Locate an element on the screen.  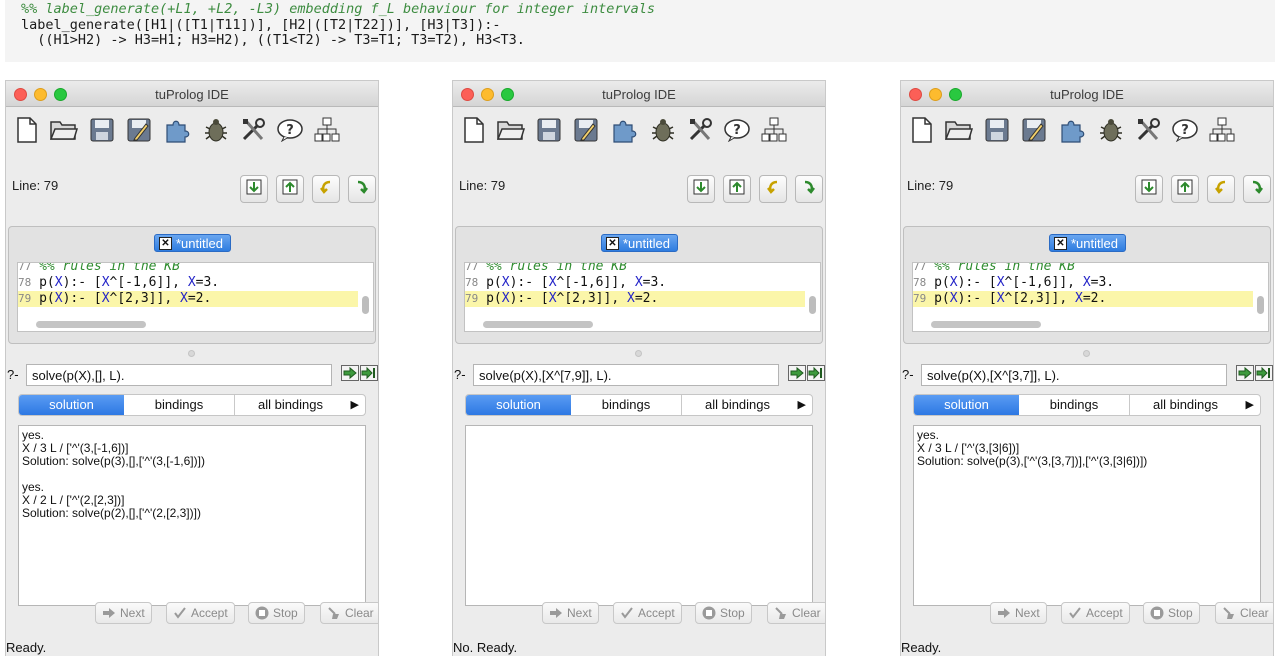
query-input: solve(p(X),[], L). is located at coordinates (179, 375).